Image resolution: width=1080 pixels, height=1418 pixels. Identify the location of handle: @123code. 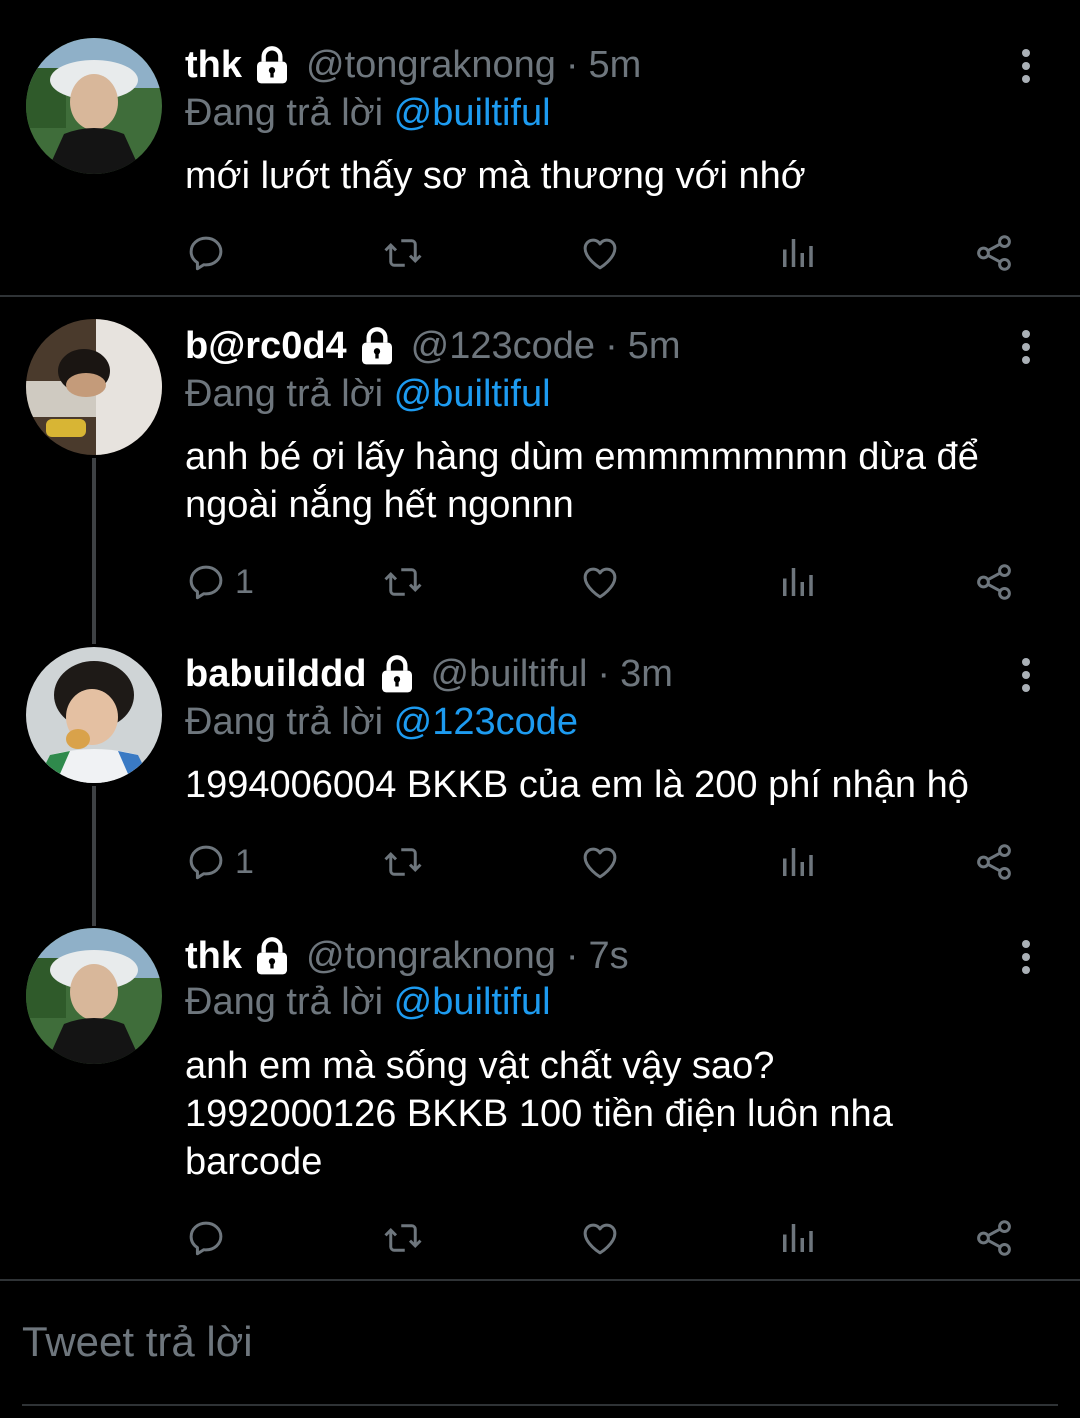
(503, 346).